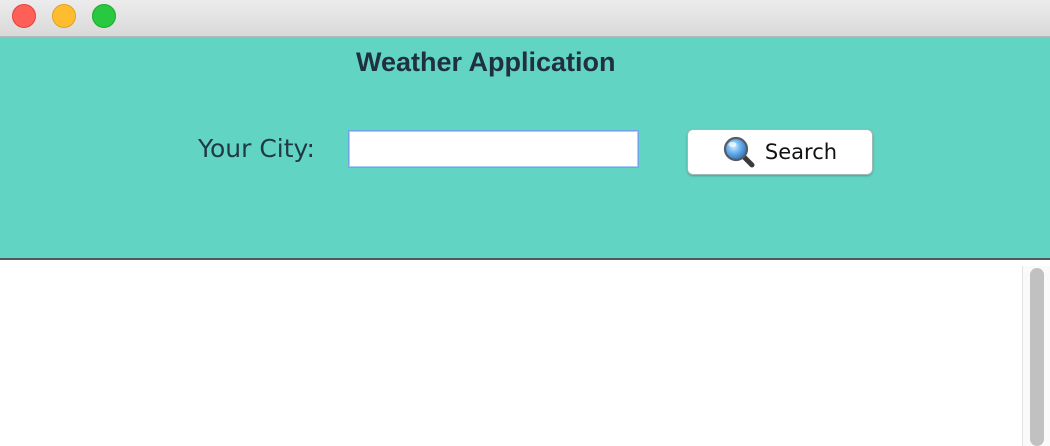 The height and width of the screenshot is (446, 1050). I want to click on minimize-window-button, so click(64, 16).